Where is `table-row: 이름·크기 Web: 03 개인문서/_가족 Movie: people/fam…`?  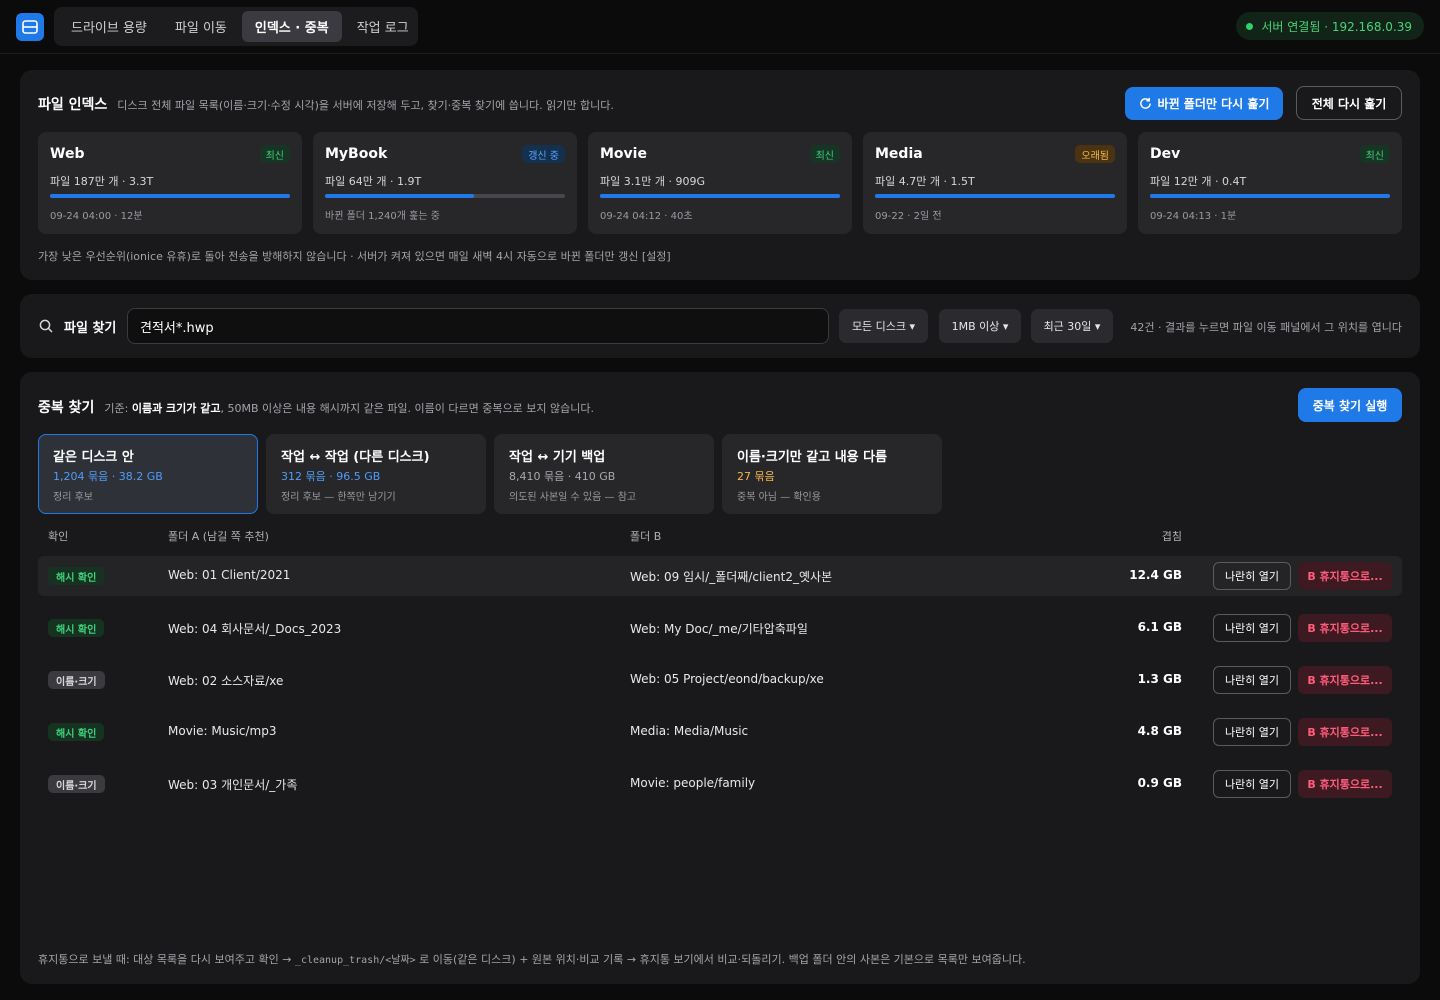 table-row: 이름·크기 Web: 03 개인문서/_가족 Movie: people/fam… is located at coordinates (720, 784).